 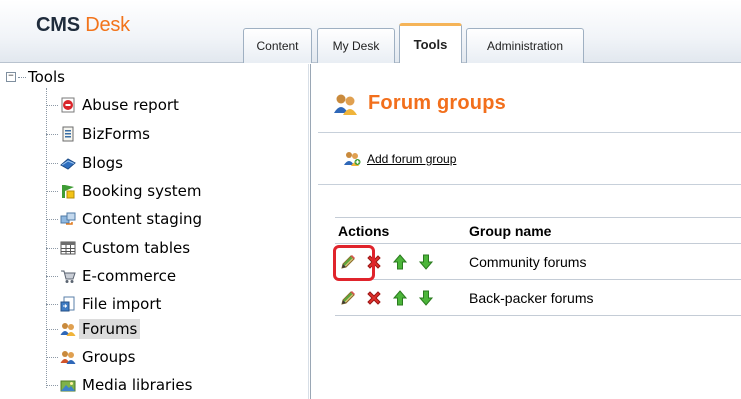 I want to click on tree-item-label: Content staging, so click(x=142, y=219).